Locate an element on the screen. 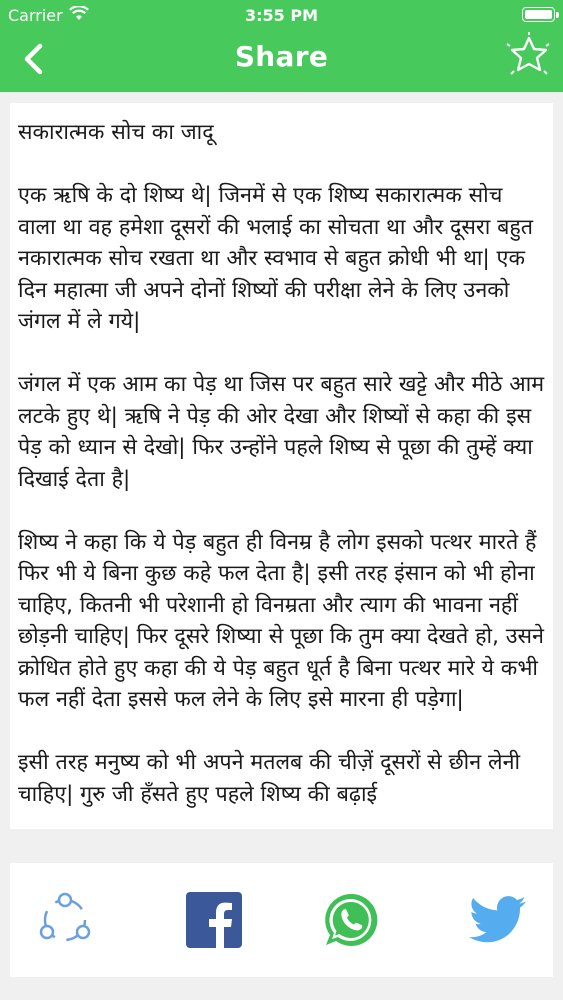 The image size is (563, 1000). share-button is located at coordinates (65, 920).